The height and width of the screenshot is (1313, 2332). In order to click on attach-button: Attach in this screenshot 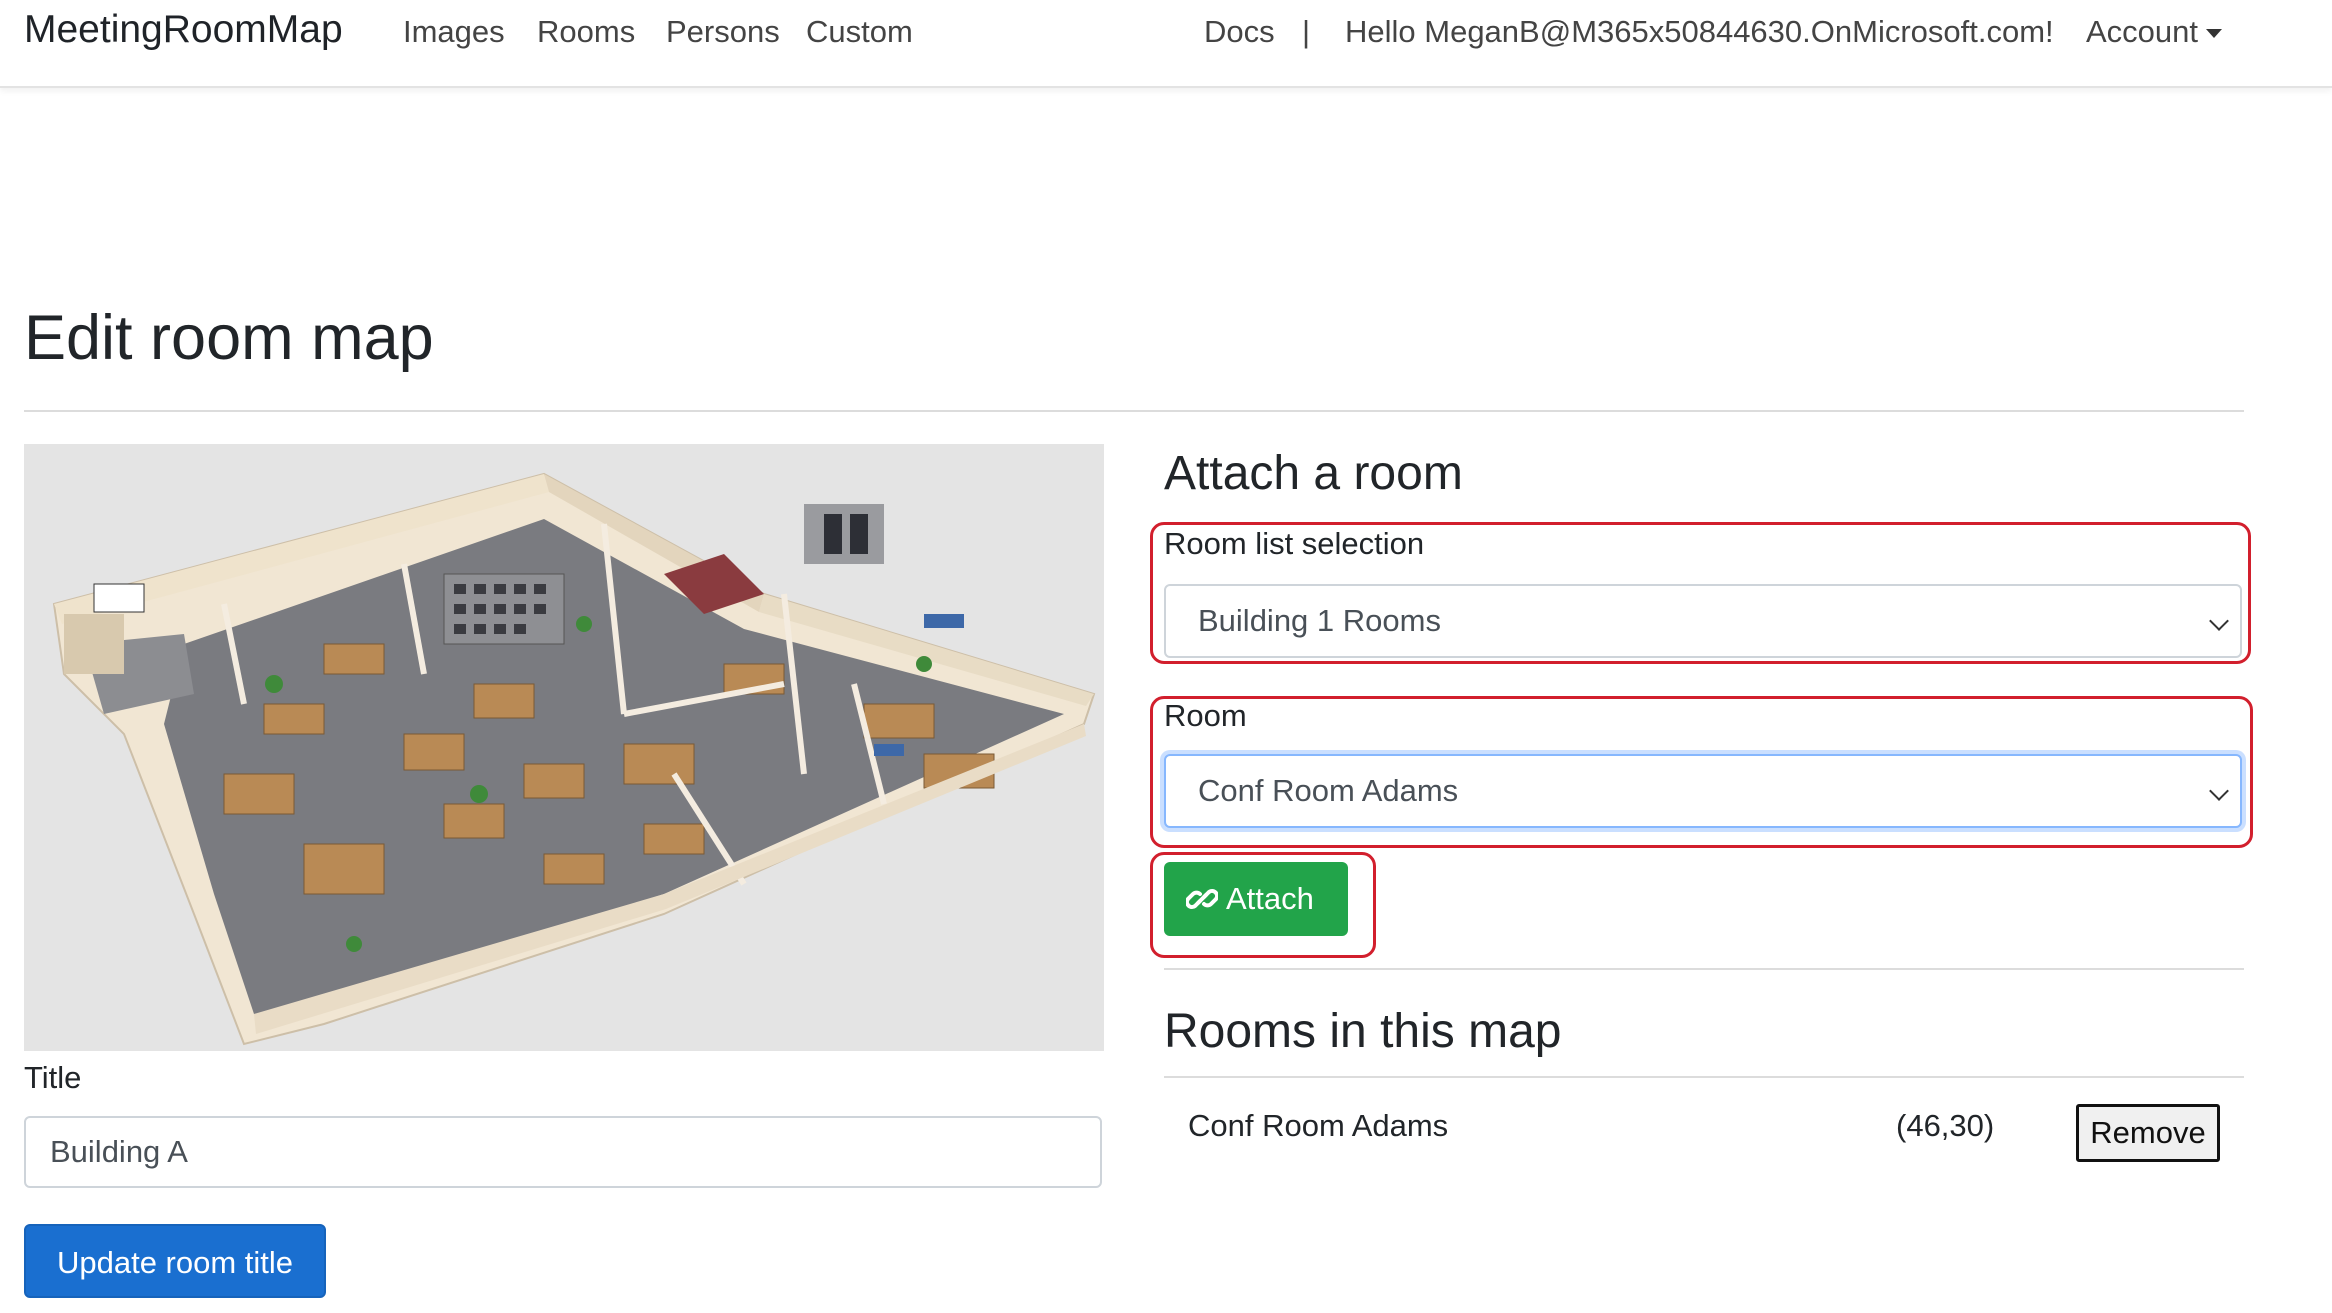, I will do `click(1256, 899)`.